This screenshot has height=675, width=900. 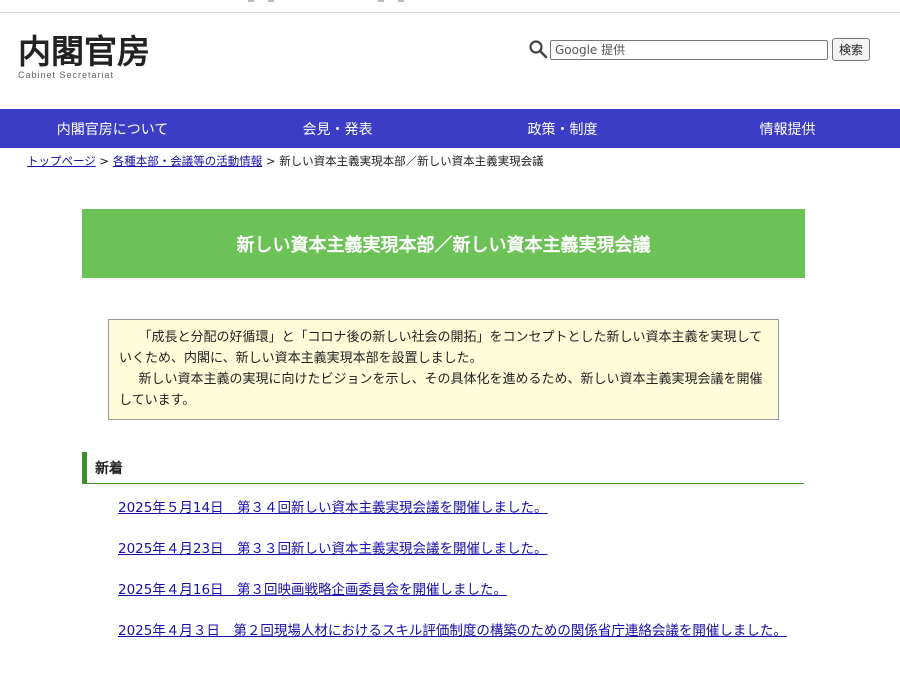 I want to click on nav-item-policy: 政策・制度, so click(x=562, y=128).